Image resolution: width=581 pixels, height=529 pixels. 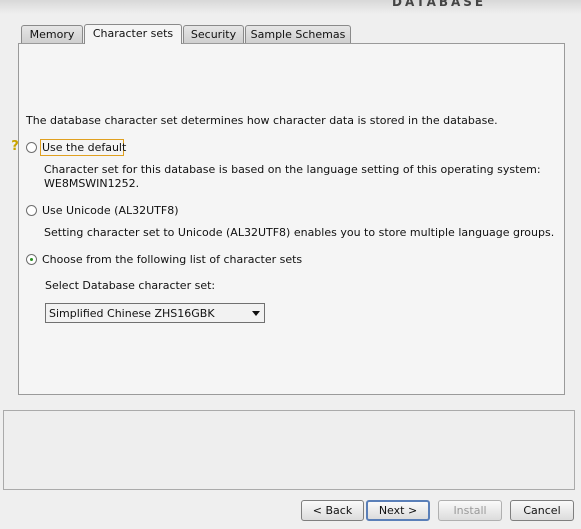 I want to click on default-charset-value: WE8MSWIN1252., so click(x=92, y=183).